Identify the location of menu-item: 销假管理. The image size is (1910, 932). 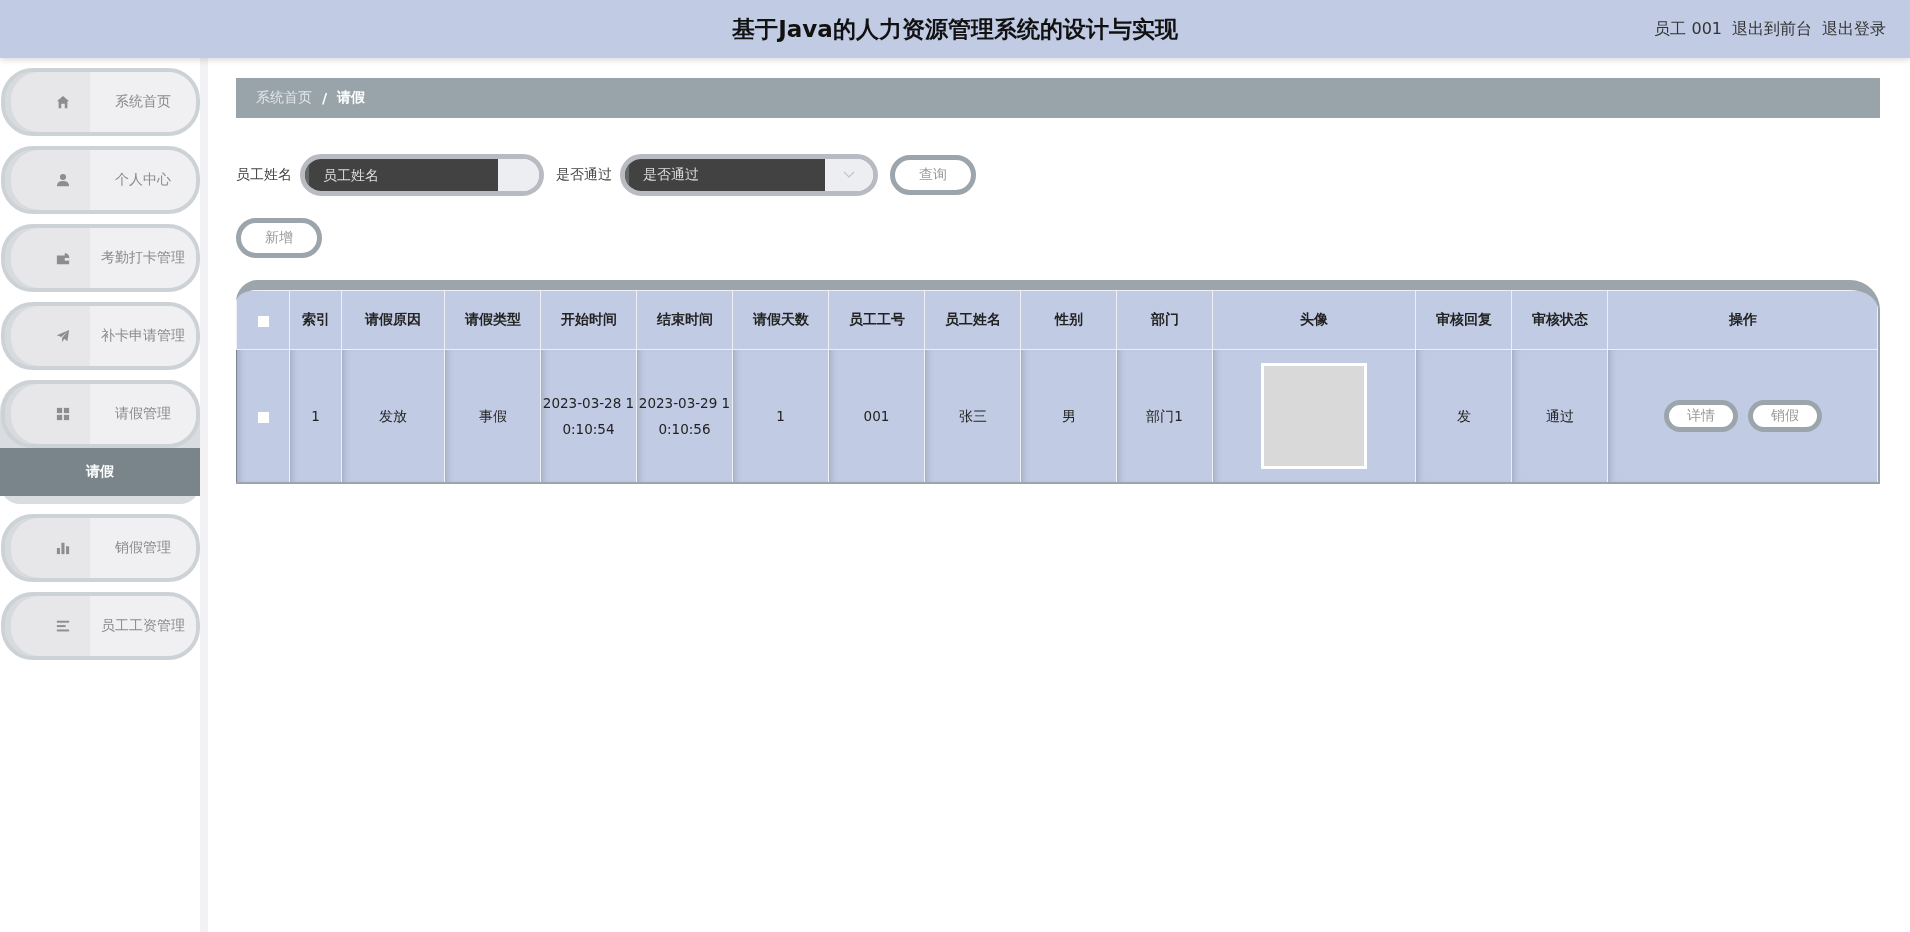
(100, 548).